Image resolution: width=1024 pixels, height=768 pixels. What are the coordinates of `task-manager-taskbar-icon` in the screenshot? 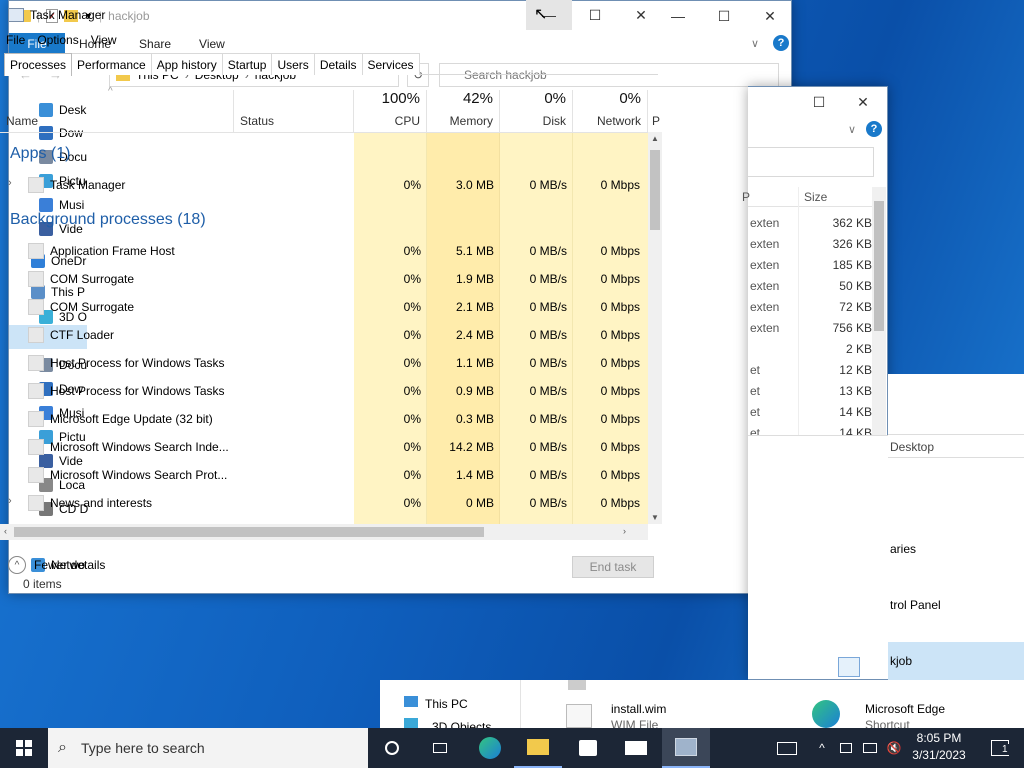 It's located at (686, 748).